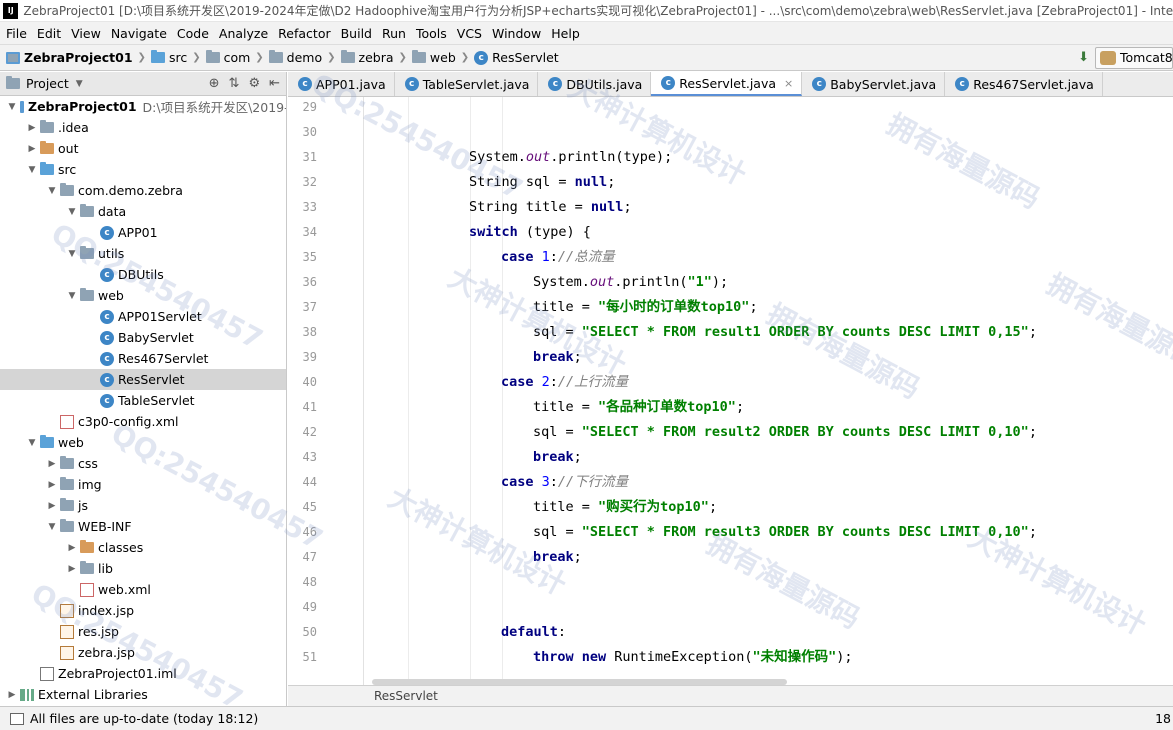  Describe the element at coordinates (406, 696) in the screenshot. I see `footer-crumb: ResServlet` at that location.